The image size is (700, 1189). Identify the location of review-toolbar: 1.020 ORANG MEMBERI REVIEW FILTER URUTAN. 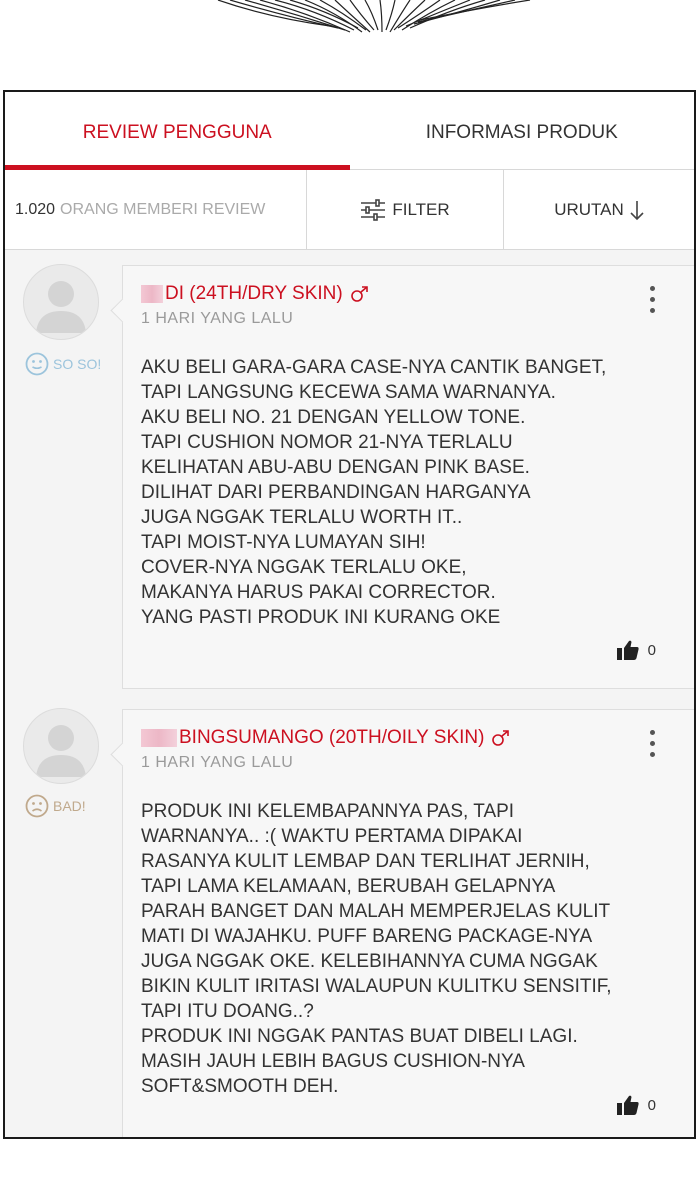
(349, 210).